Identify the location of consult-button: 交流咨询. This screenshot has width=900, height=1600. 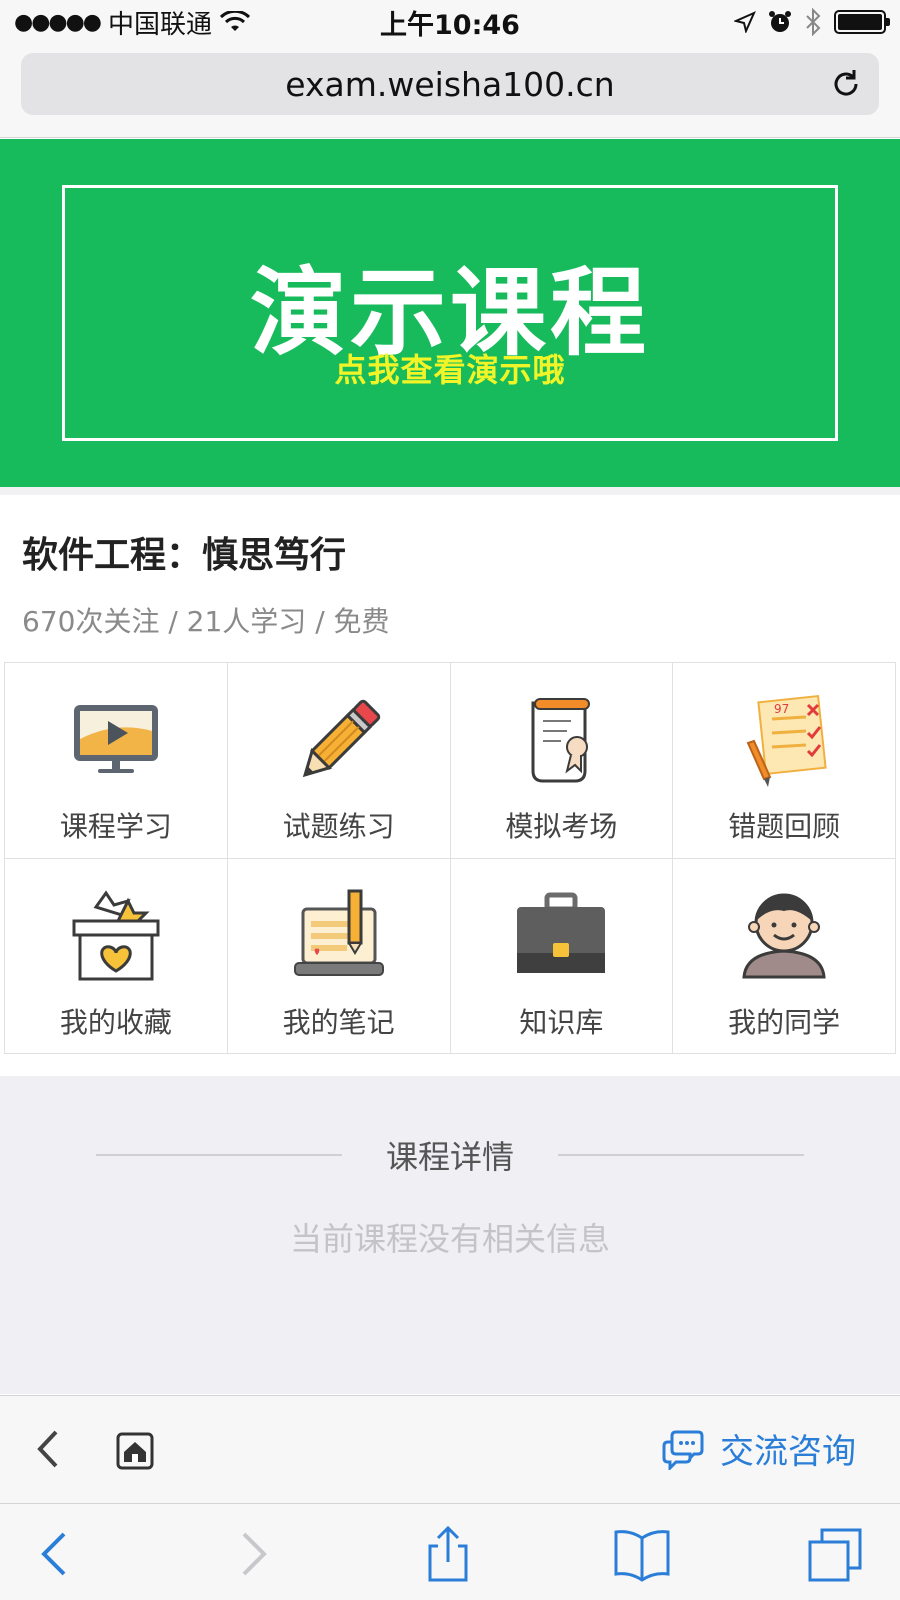
(759, 1448).